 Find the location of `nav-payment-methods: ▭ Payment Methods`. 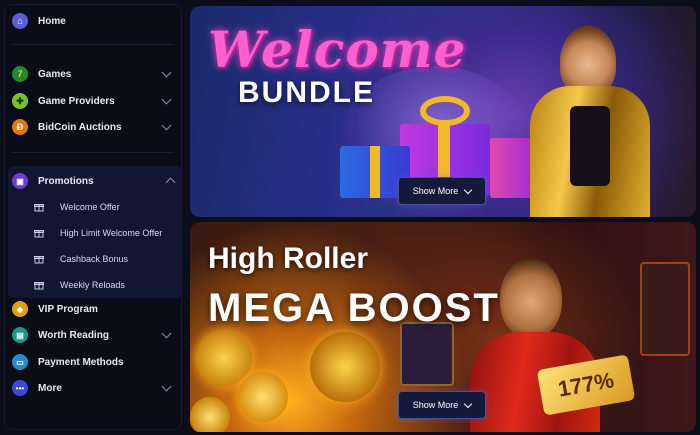

nav-payment-methods: ▭ Payment Methods is located at coordinates (93, 362).